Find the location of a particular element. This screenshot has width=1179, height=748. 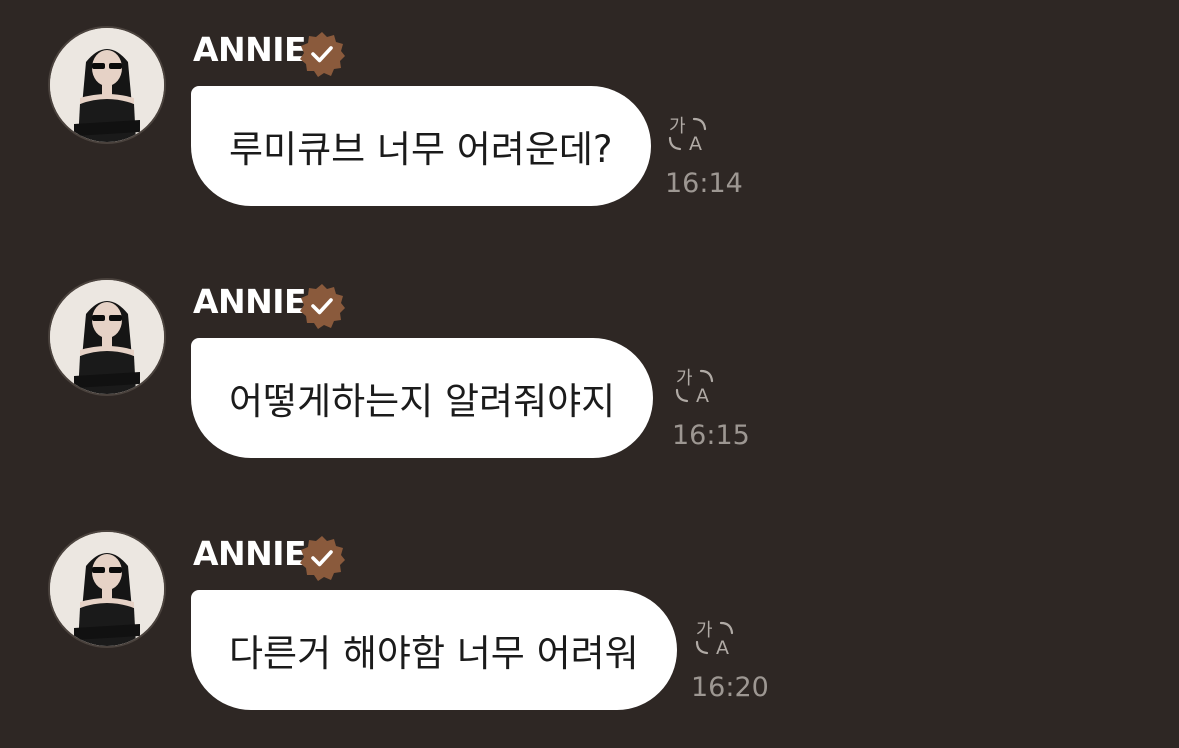

message-bubble: 어떻게하는지 알려줘야지 is located at coordinates (422, 398).